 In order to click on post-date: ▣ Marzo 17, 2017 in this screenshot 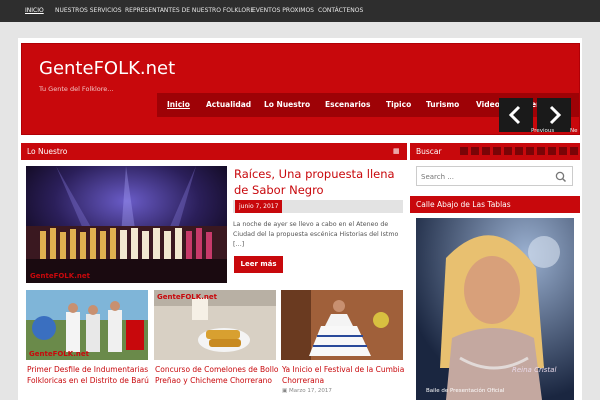, I will do `click(307, 391)`.